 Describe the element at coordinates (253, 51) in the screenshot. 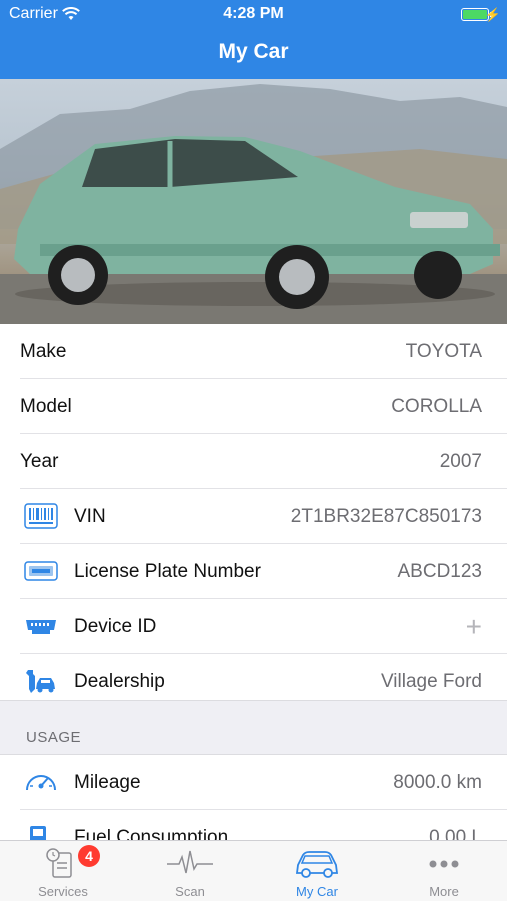

I see `page-title: My Car` at that location.